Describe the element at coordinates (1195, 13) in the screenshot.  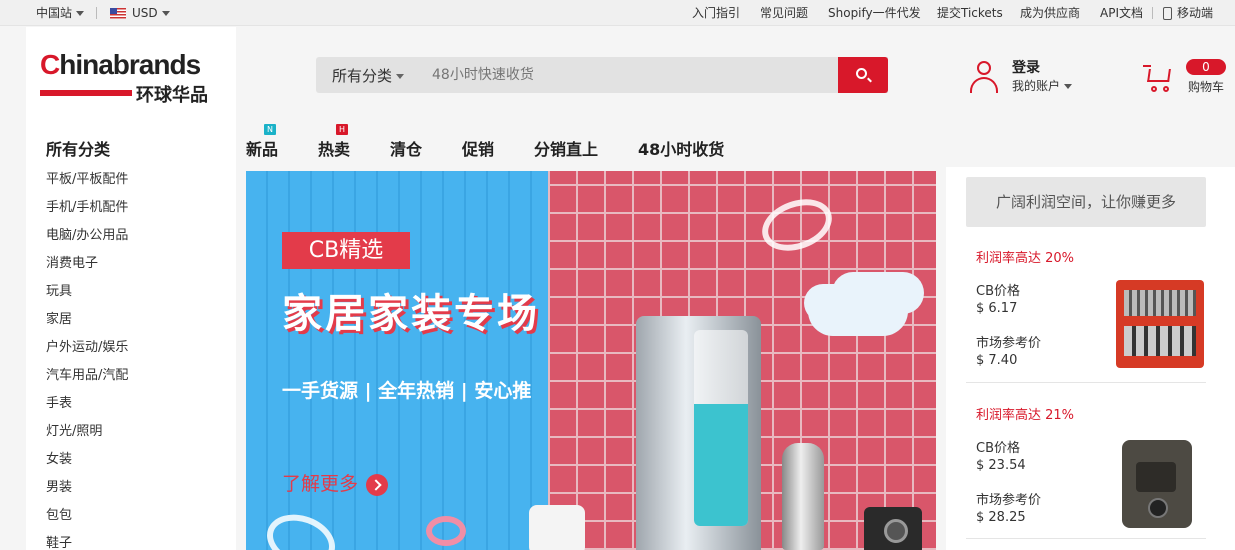
I see `mobile-label: 移动端` at that location.